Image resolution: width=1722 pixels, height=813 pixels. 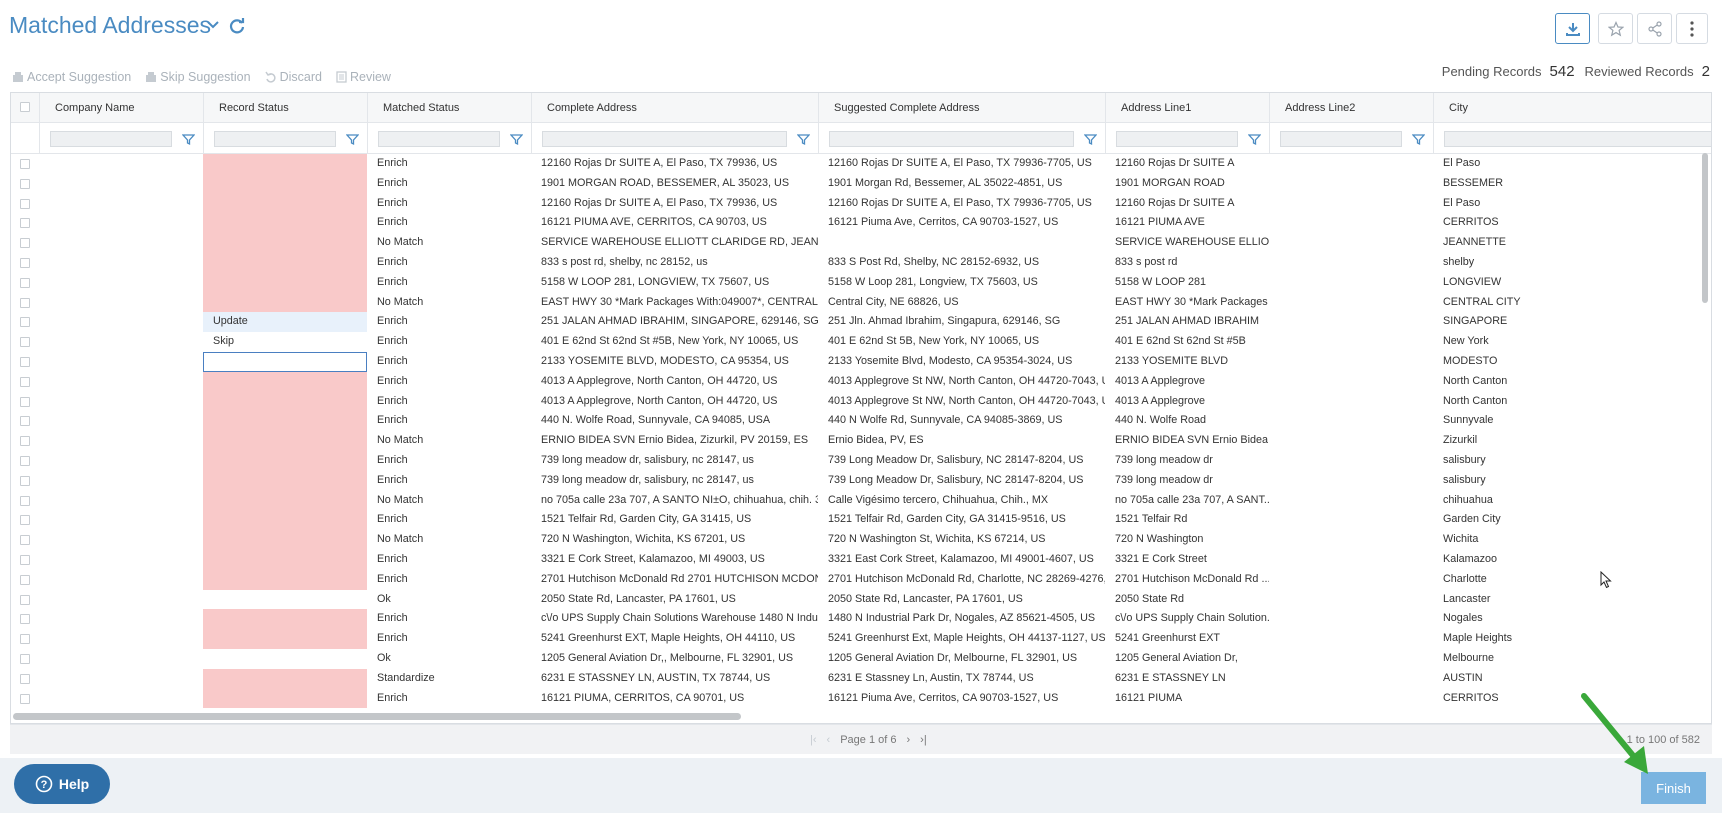 I want to click on skip-suggestion-button: Skip Suggestion, so click(x=198, y=77).